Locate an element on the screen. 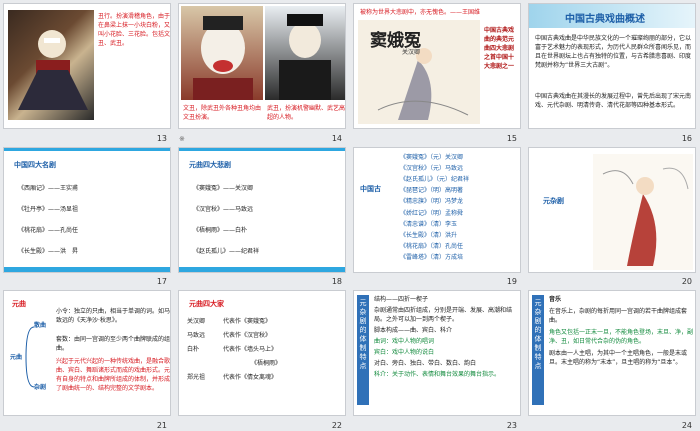 The width and height of the screenshot is (700, 431). list-item: 《梧桐雨》——白朴 is located at coordinates (220, 230).